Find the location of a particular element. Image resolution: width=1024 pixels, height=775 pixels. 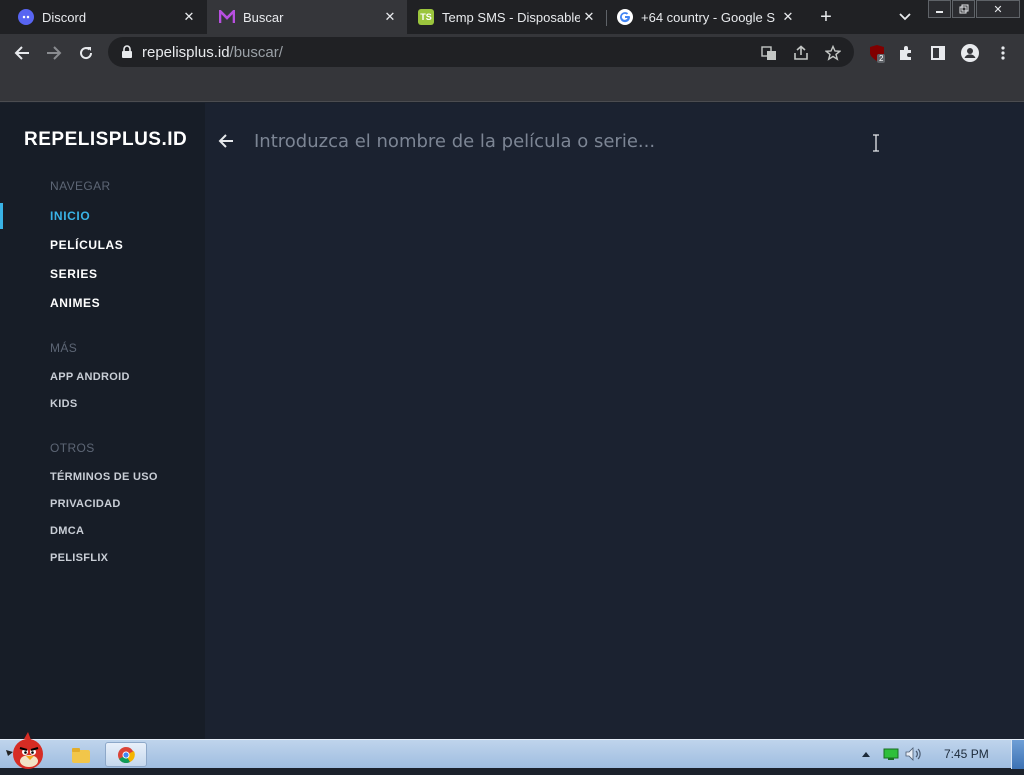

angry-bird-icon is located at coordinates (24, 750).